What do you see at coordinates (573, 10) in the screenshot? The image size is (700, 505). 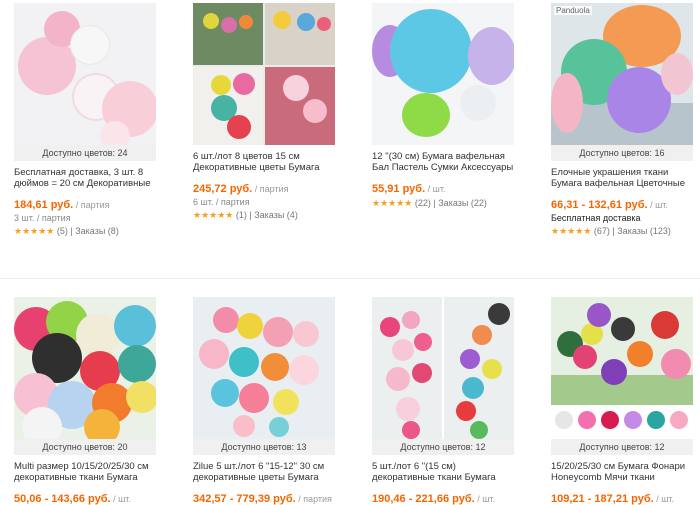 I see `brand-logo: Panduola` at bounding box center [573, 10].